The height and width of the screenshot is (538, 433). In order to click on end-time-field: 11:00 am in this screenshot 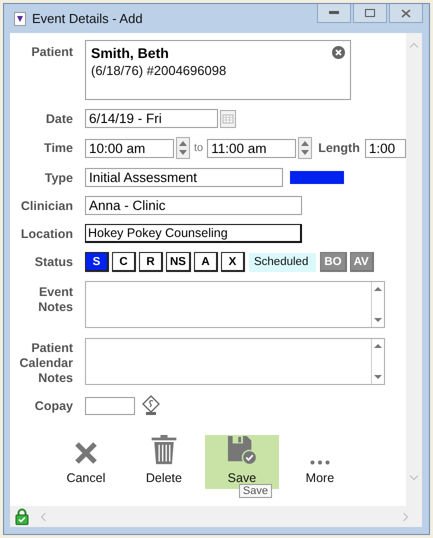, I will do `click(251, 148)`.